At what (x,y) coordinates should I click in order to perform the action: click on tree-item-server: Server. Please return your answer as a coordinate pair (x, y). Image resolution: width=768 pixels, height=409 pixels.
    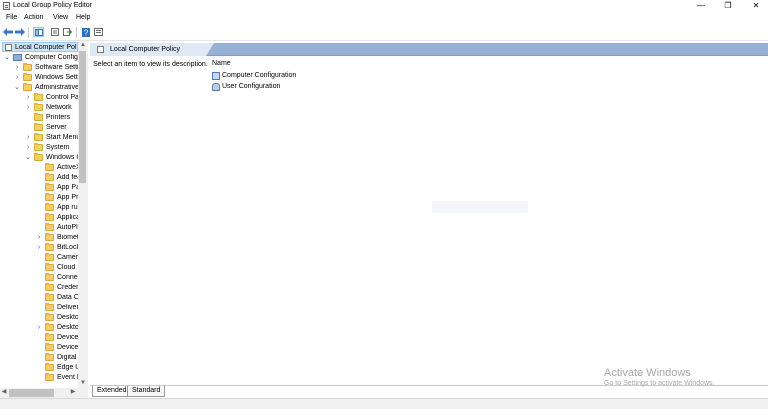
    Looking at the image, I should click on (51, 128).